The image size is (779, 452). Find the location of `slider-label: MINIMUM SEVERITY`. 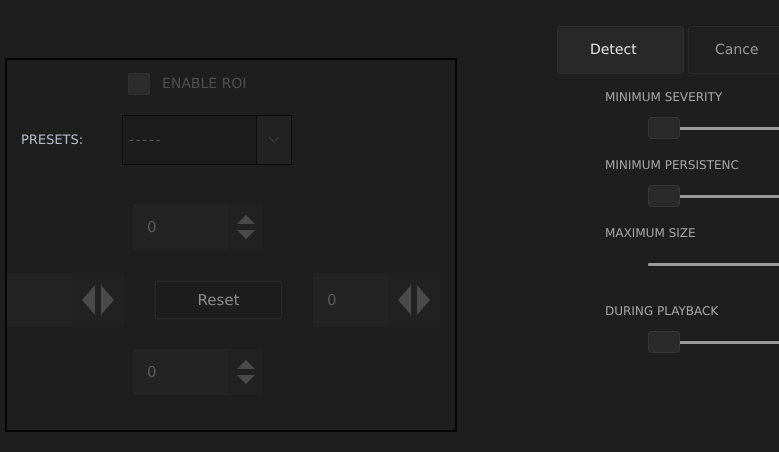

slider-label: MINIMUM SEVERITY is located at coordinates (664, 98).